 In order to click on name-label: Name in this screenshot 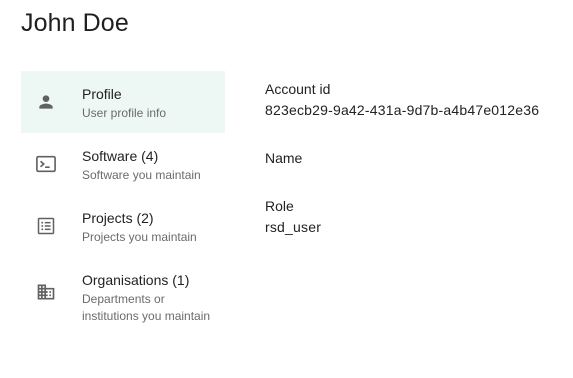, I will do `click(284, 158)`.